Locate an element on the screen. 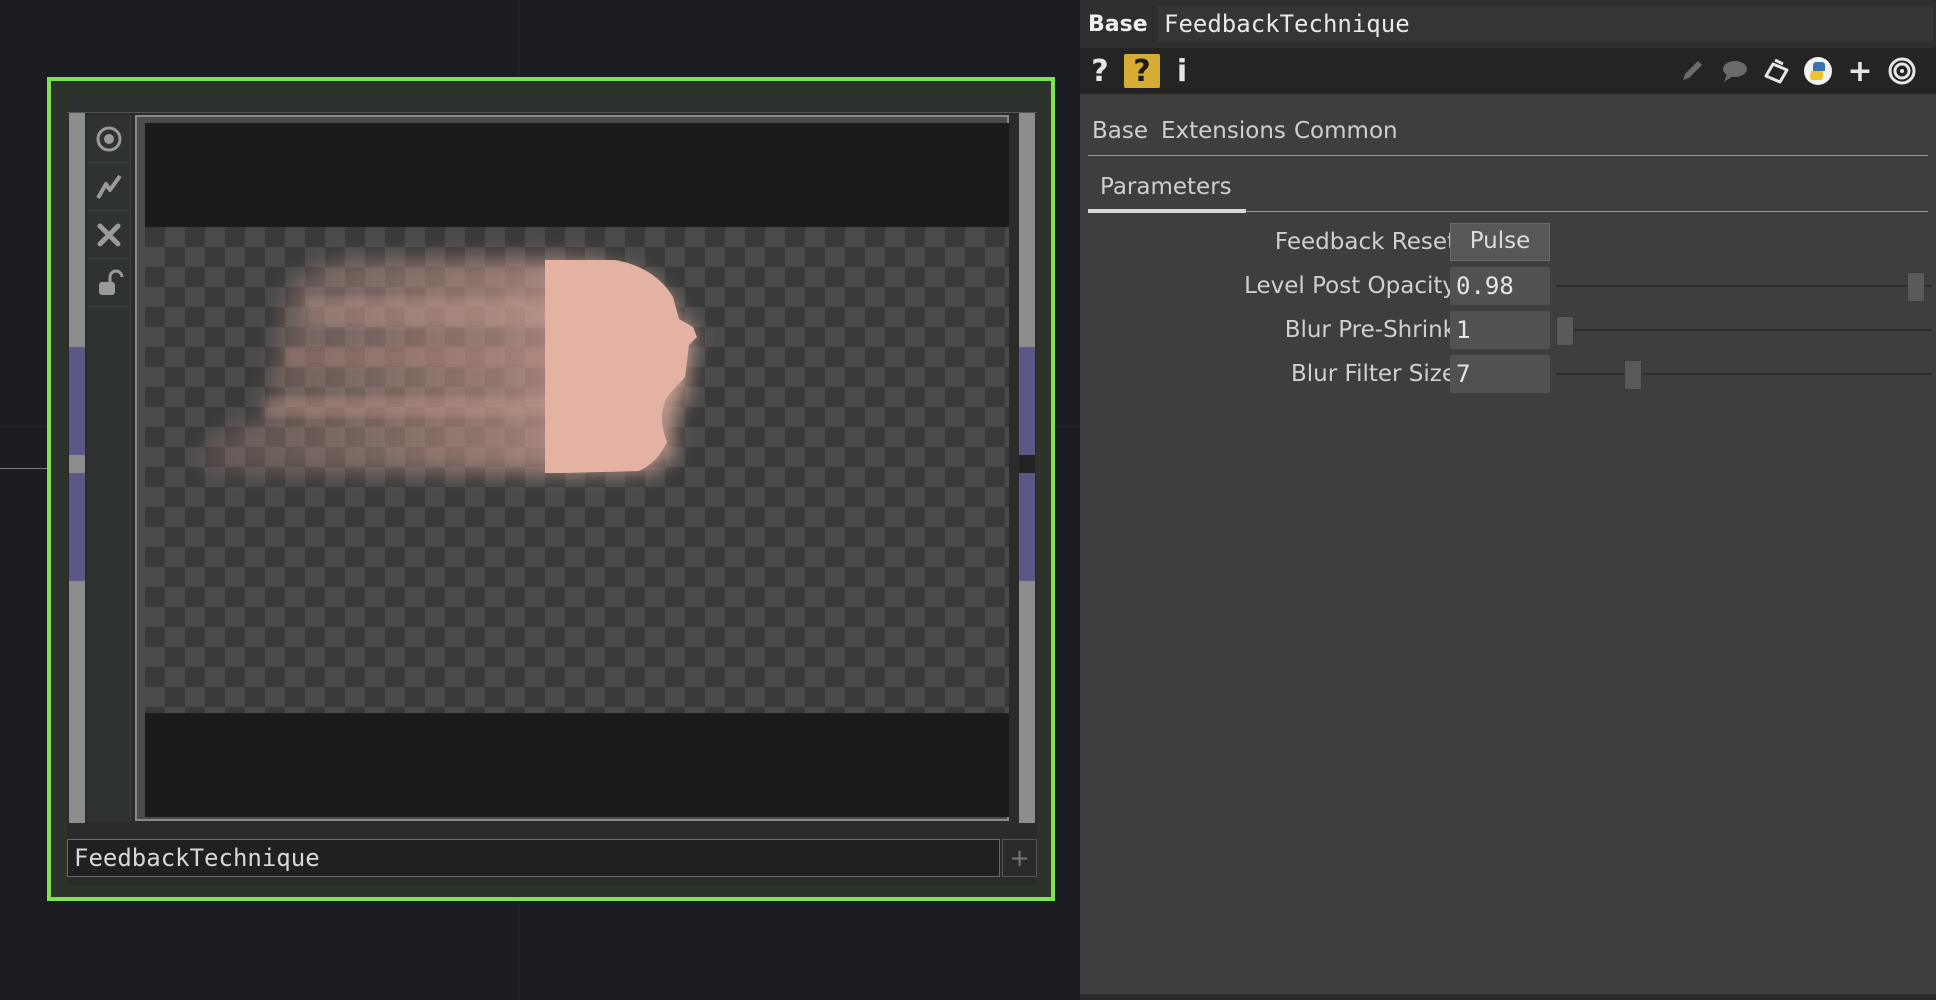 The width and height of the screenshot is (1936, 1000). python-icon is located at coordinates (1818, 71).